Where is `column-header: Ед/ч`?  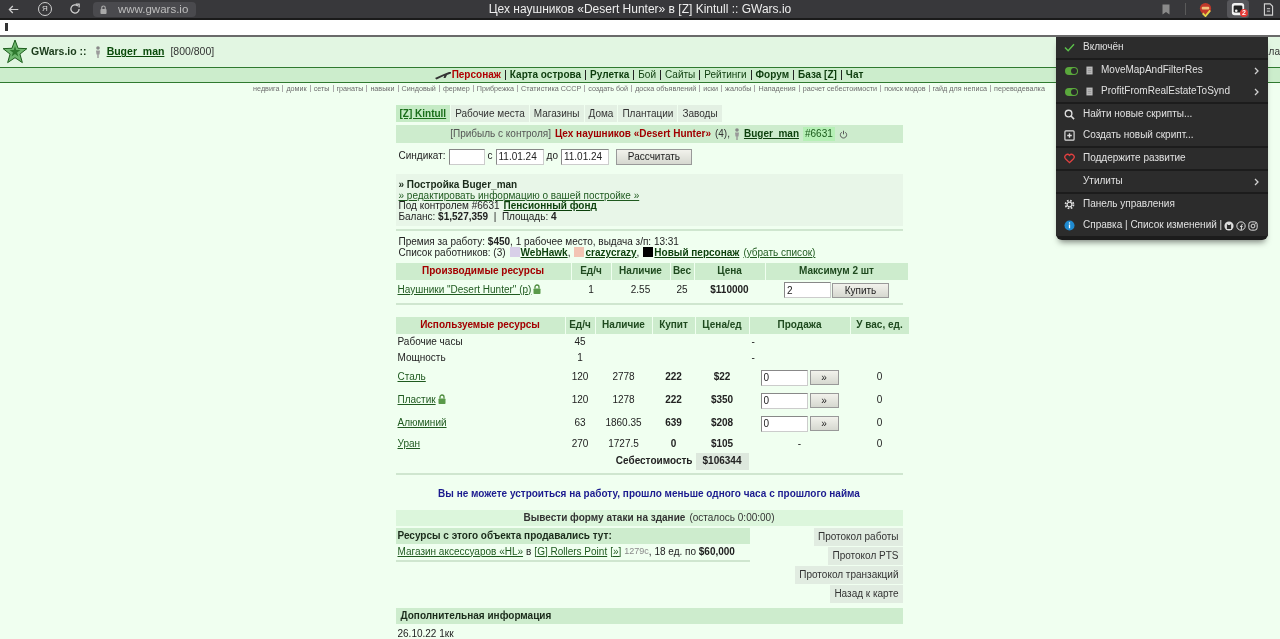 column-header: Ед/ч is located at coordinates (580, 325).